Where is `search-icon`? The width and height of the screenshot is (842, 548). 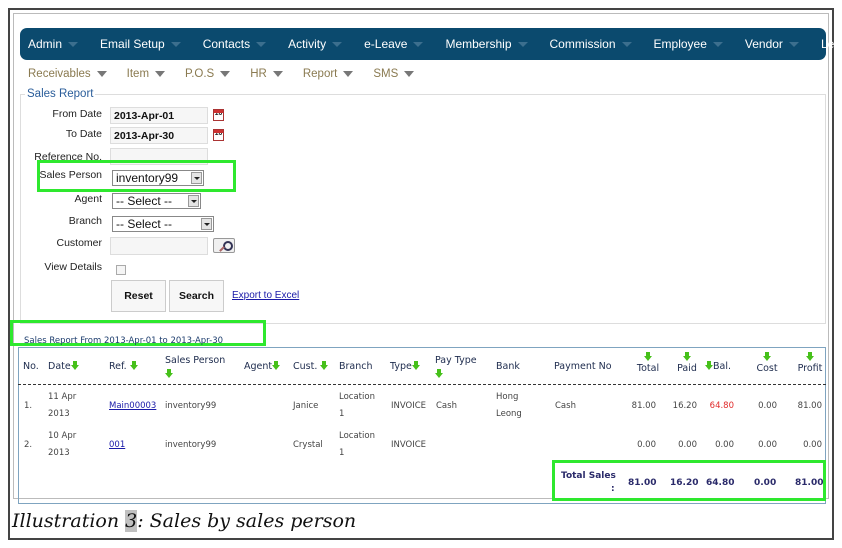
search-icon is located at coordinates (224, 245).